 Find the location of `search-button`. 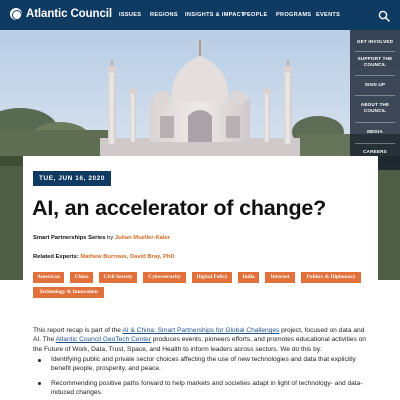

search-button is located at coordinates (384, 15).